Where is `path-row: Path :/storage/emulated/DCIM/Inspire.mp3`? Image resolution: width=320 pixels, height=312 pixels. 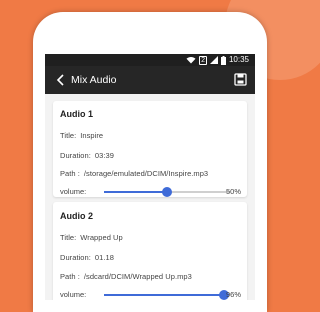
path-row: Path :/storage/emulated/DCIM/Inspire.mp3 is located at coordinates (134, 173).